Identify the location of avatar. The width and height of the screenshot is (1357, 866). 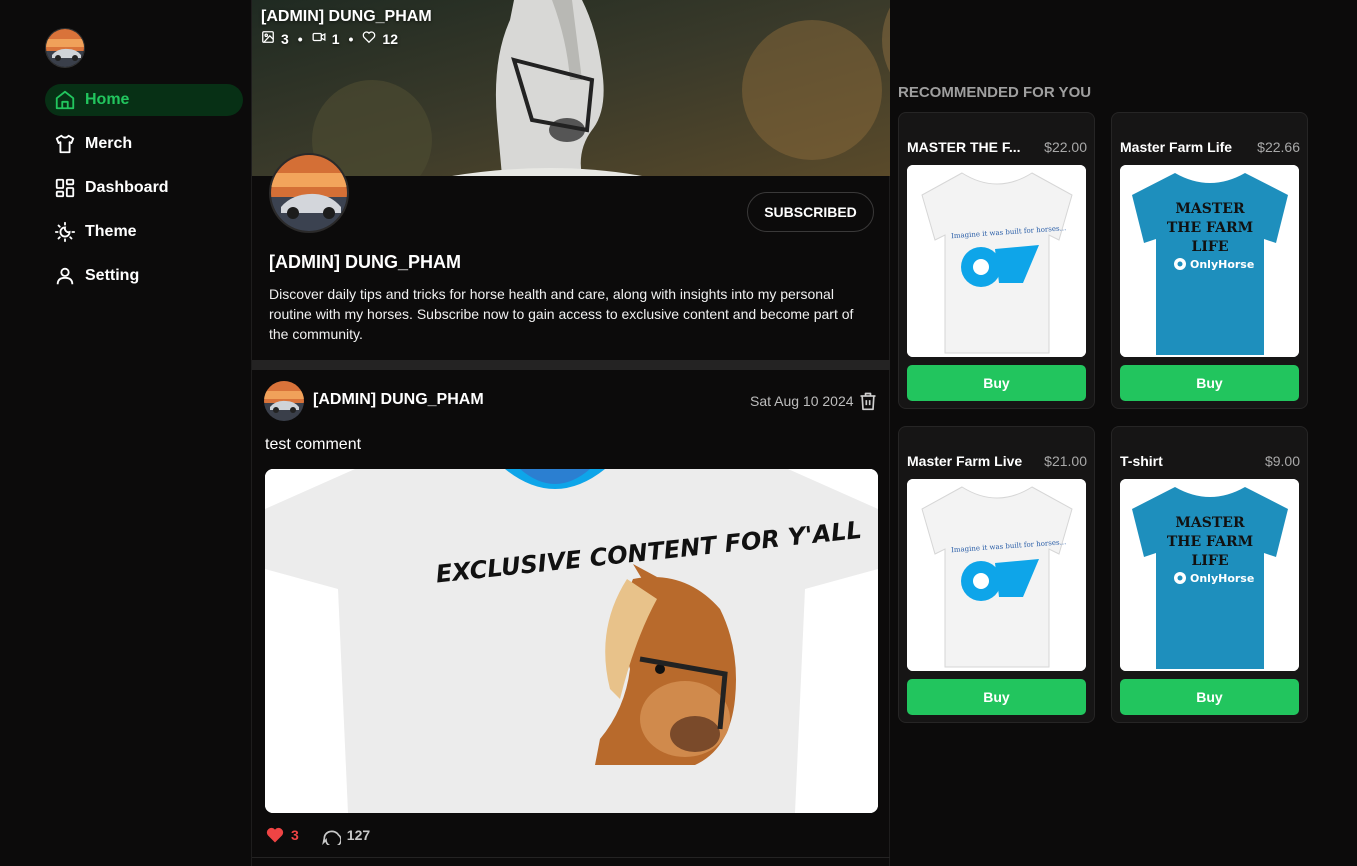
(65, 48).